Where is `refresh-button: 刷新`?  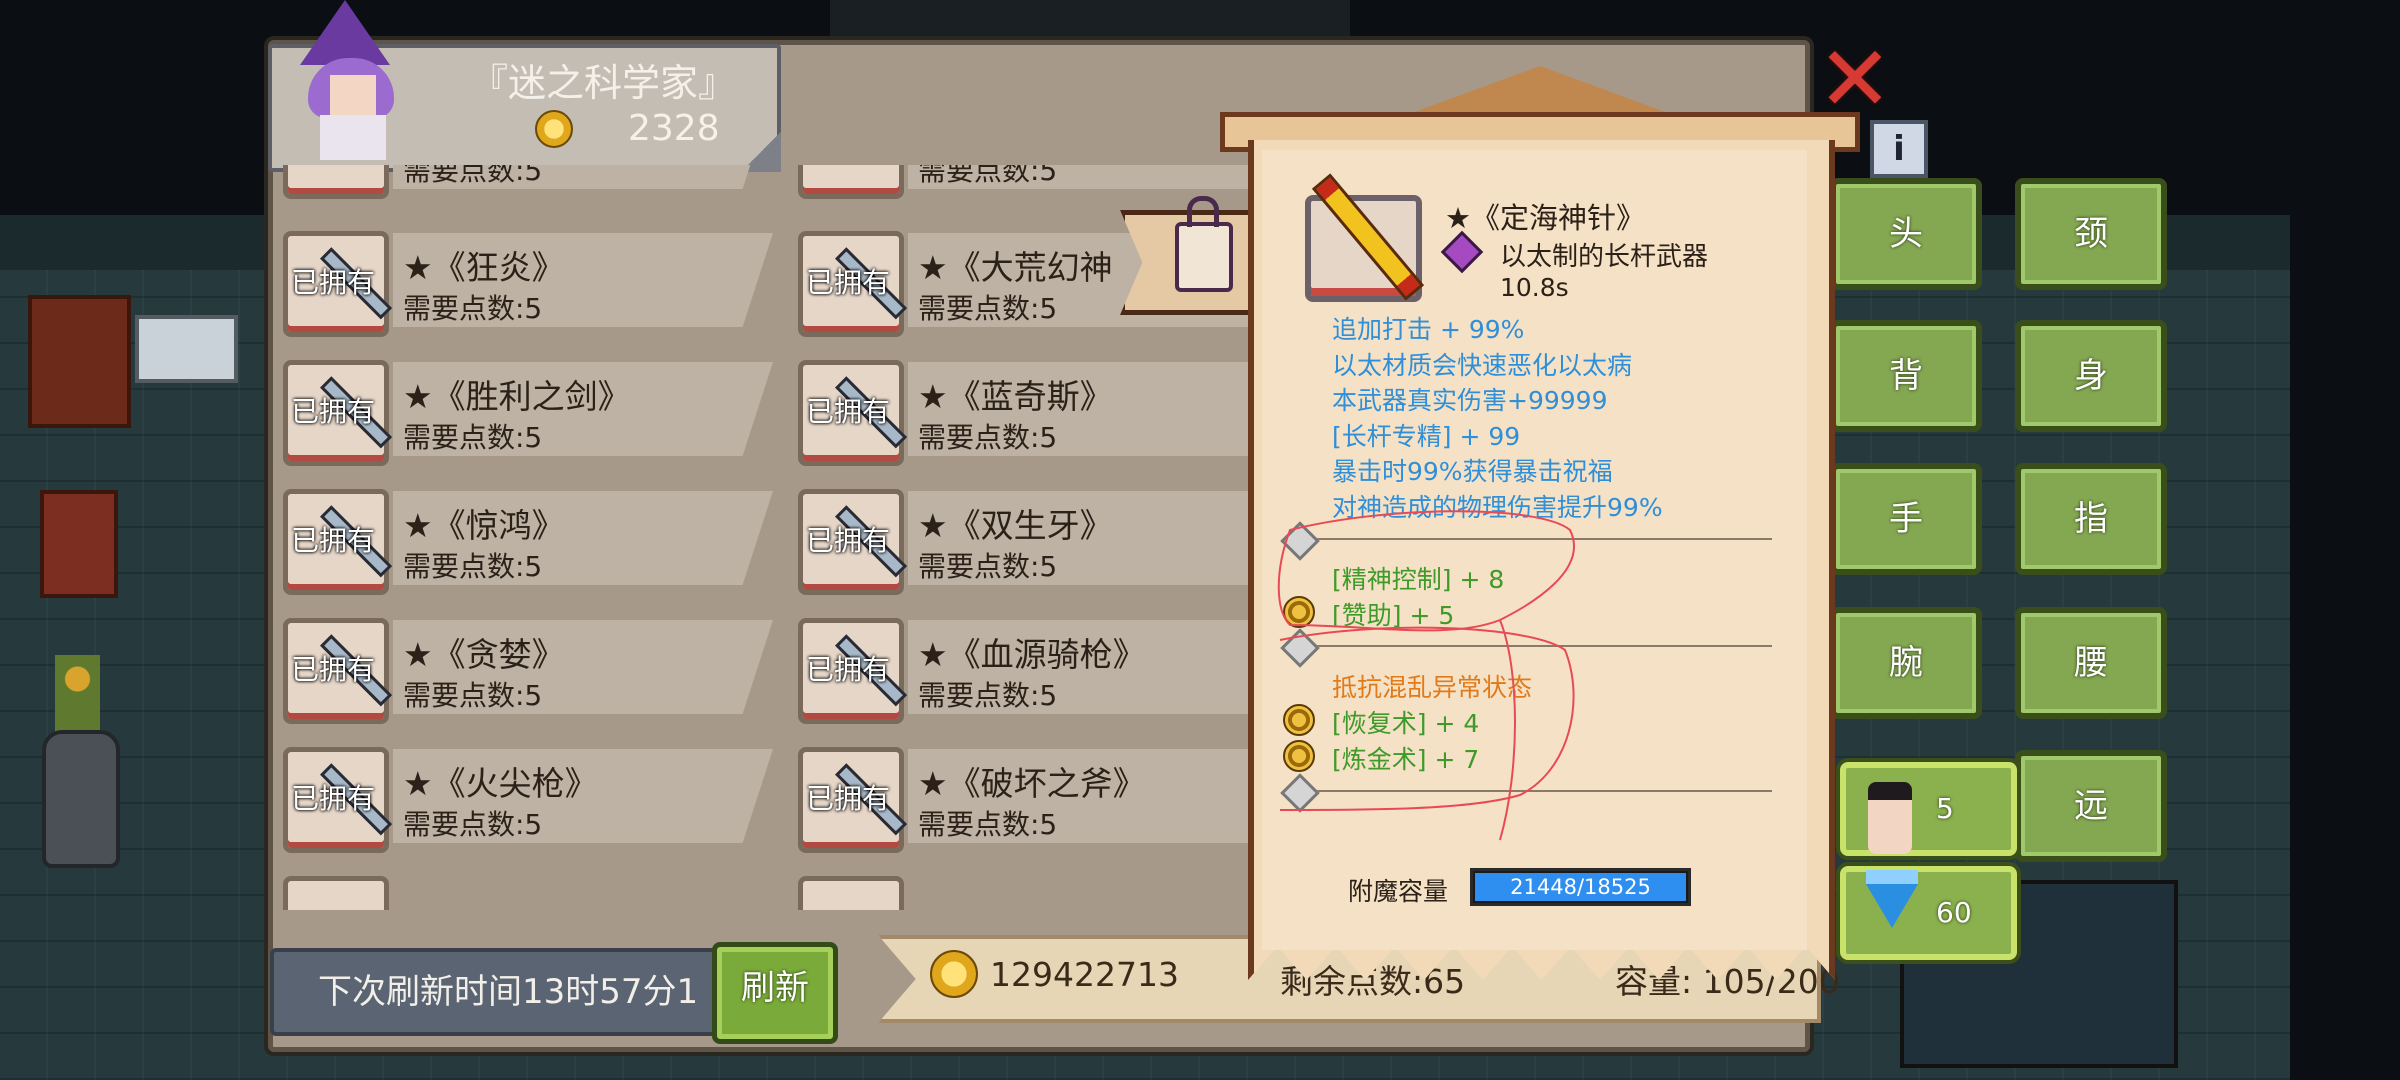
refresh-button: 刷新 is located at coordinates (775, 993).